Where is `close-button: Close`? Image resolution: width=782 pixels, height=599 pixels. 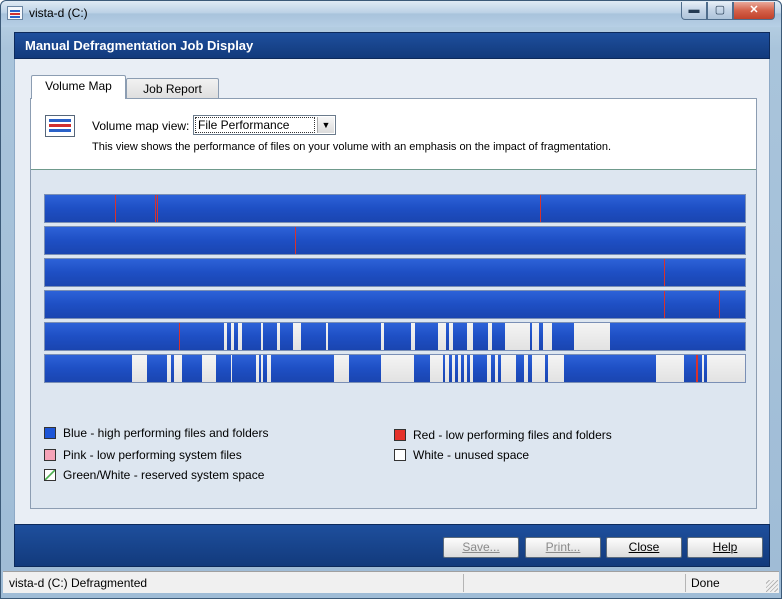 close-button: Close is located at coordinates (644, 547).